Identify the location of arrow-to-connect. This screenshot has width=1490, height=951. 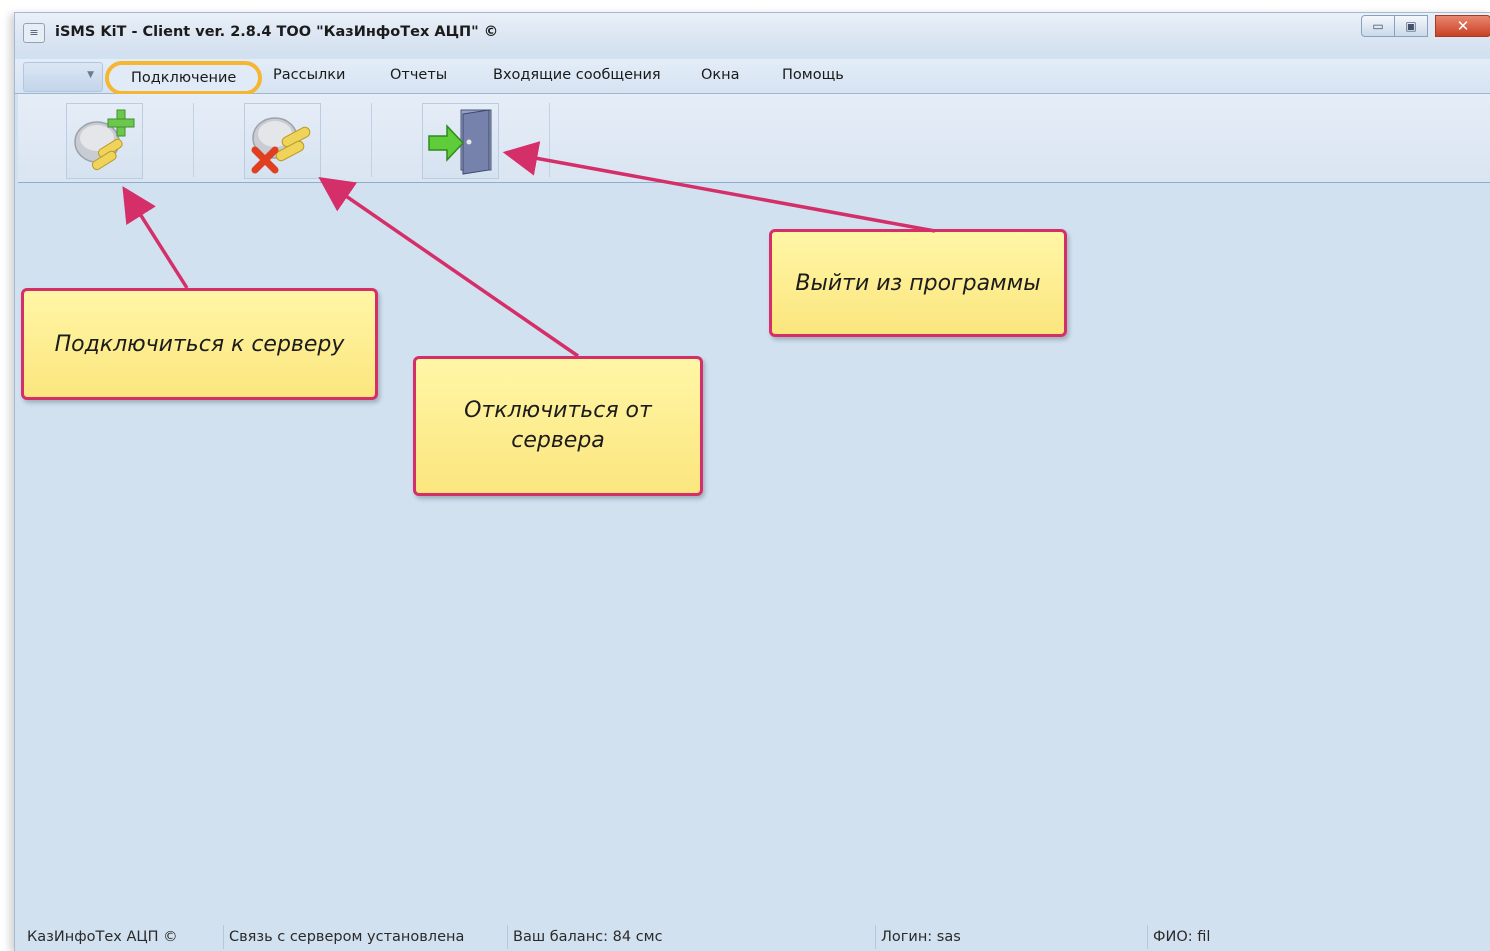
(155, 237).